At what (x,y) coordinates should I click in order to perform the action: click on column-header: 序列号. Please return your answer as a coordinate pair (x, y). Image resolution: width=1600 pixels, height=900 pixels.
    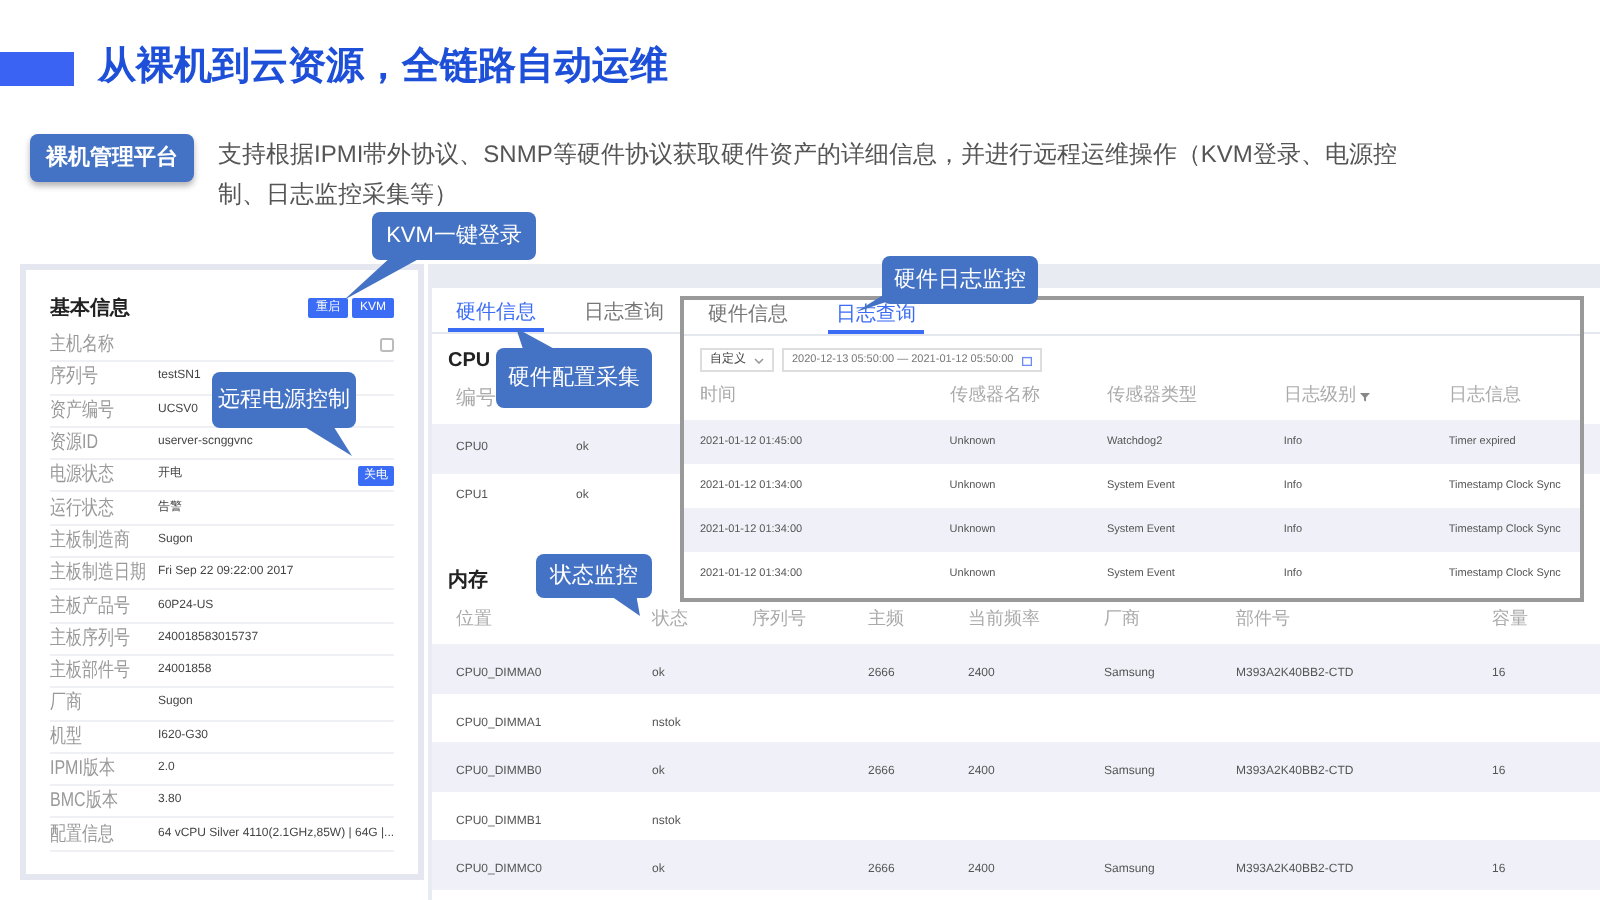
    Looking at the image, I should click on (780, 618).